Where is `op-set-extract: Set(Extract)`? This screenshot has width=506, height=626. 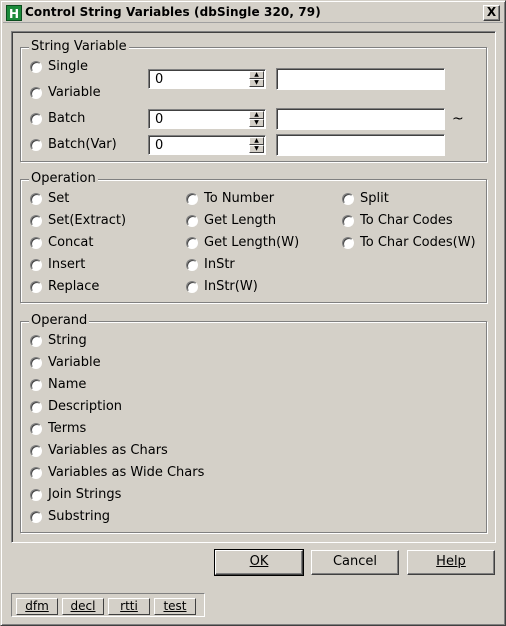 op-set-extract: Set(Extract) is located at coordinates (78, 220).